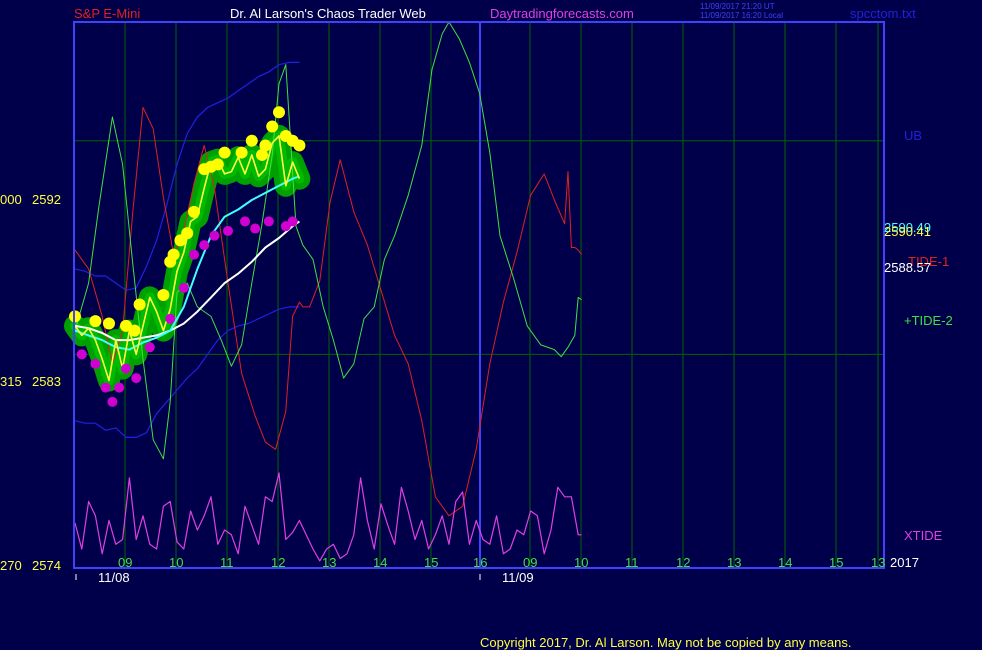 The width and height of the screenshot is (982, 650). Describe the element at coordinates (11, 199) in the screenshot. I see `y-tick-left-2592: 000` at that location.